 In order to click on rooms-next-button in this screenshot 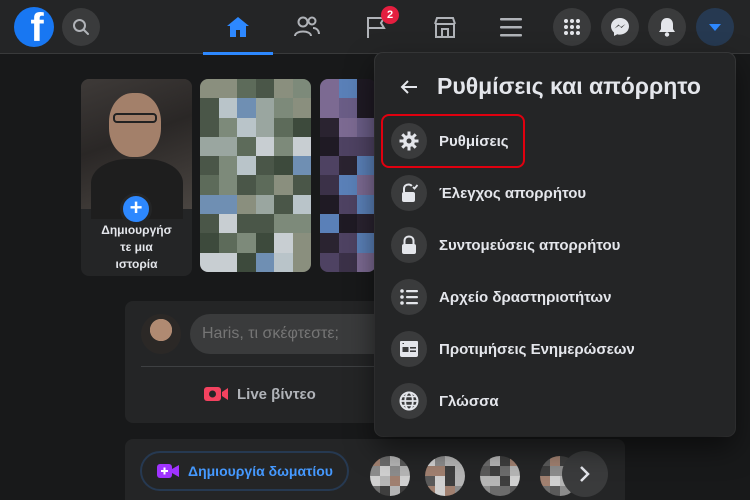, I will do `click(585, 474)`.